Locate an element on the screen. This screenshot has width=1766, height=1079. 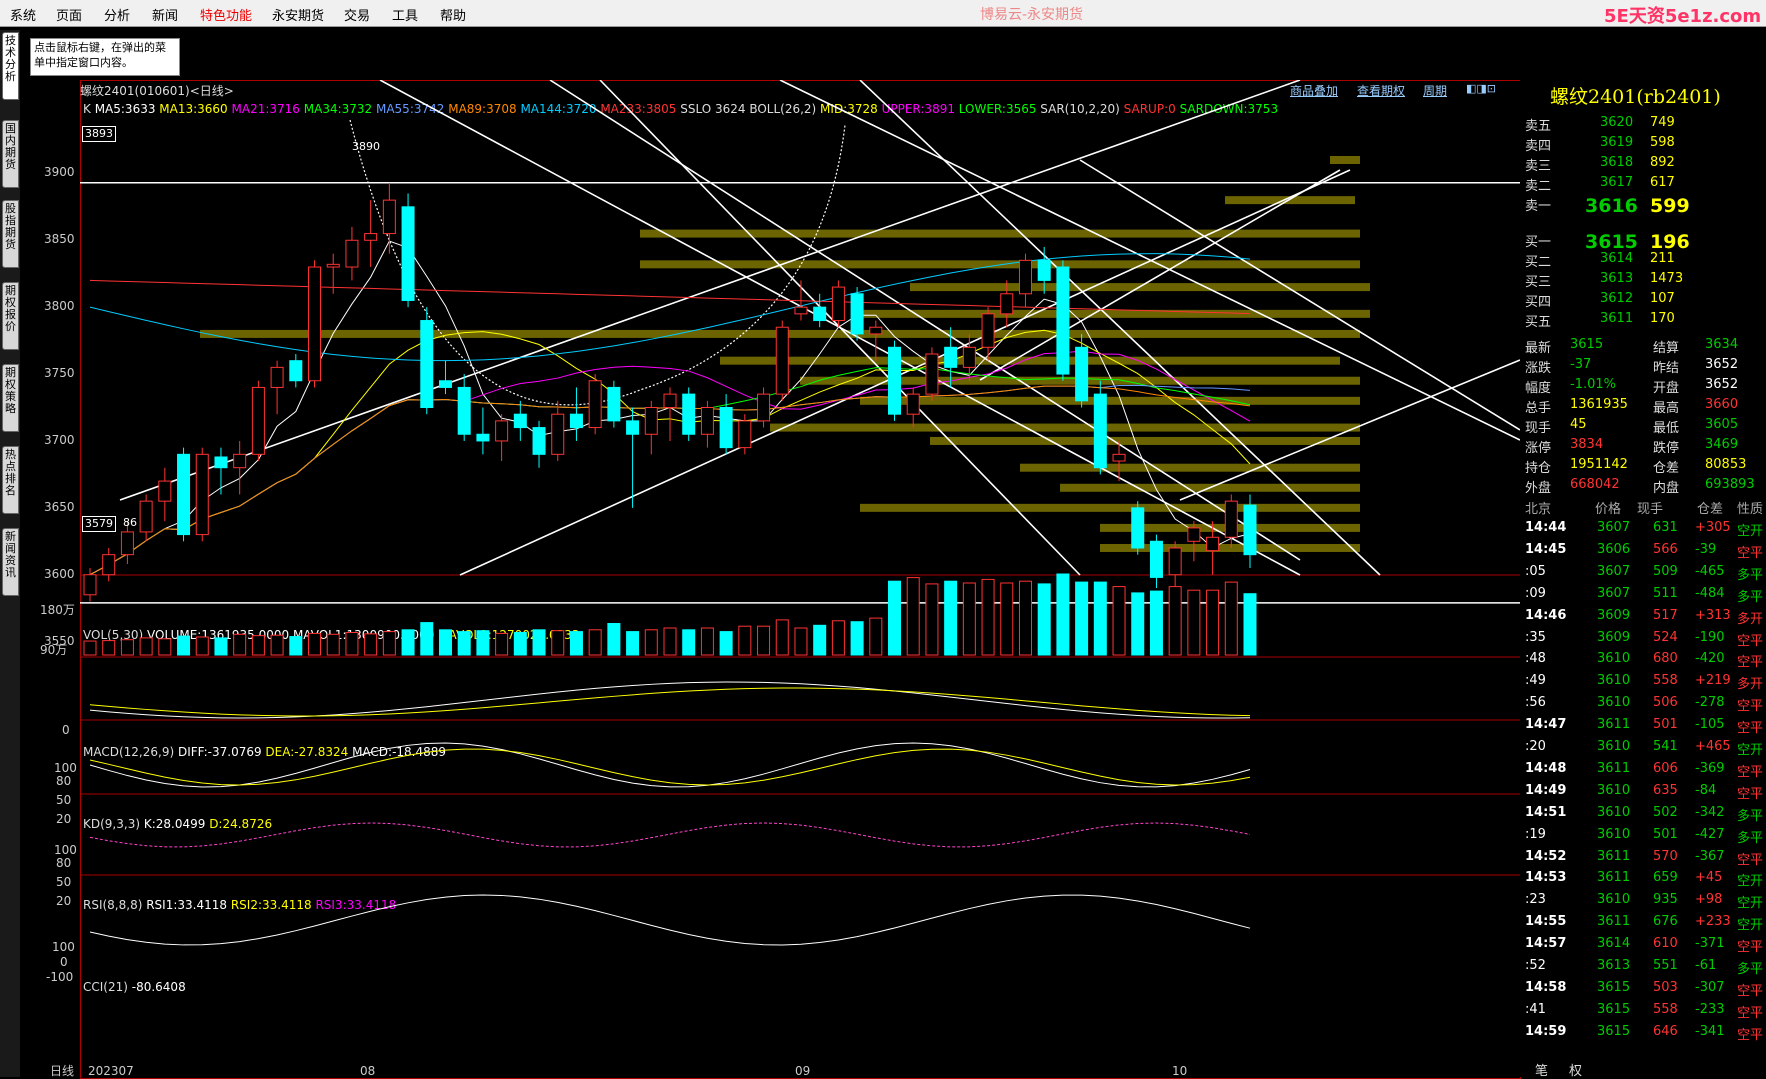
price-axis-label: 3750 is located at coordinates (59, 373).